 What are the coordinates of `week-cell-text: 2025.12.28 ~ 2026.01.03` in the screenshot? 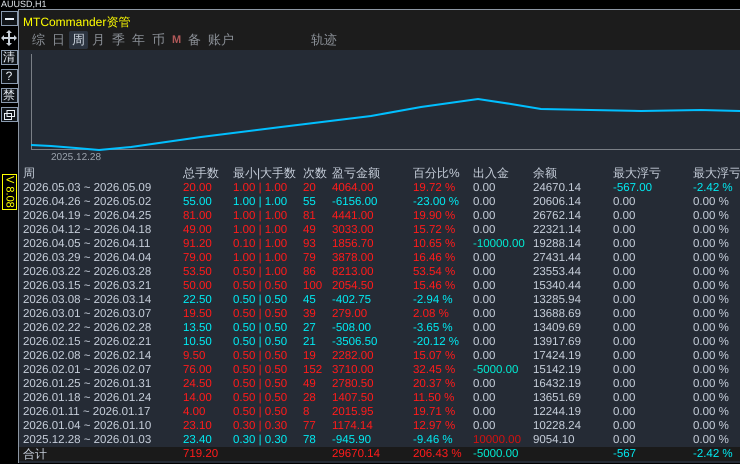 It's located at (87, 440).